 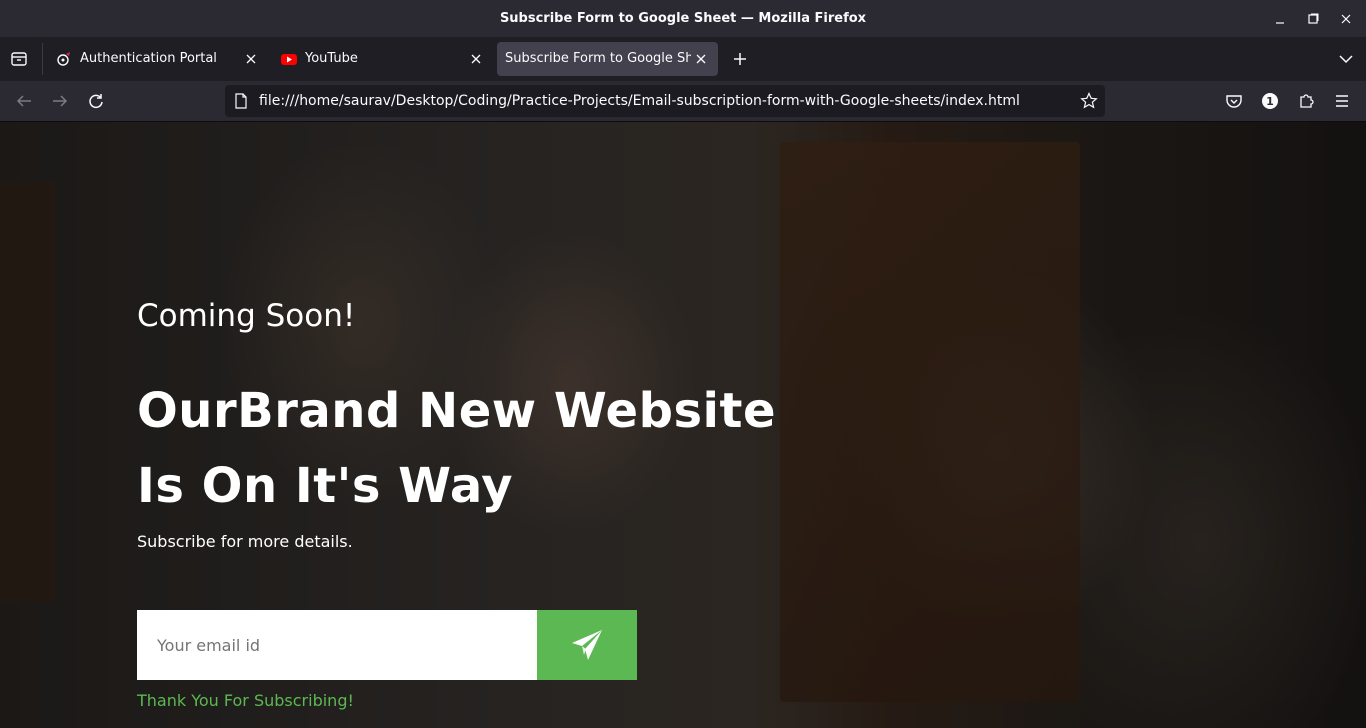 I want to click on back-arrow-icon, so click(x=24, y=101).